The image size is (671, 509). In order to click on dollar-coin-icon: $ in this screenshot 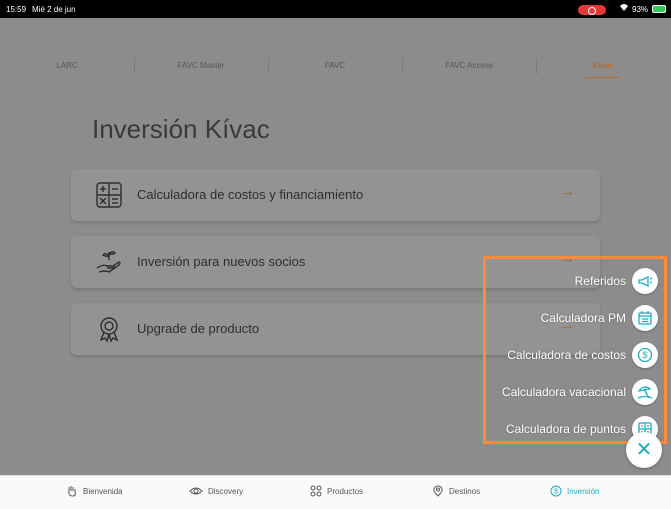, I will do `click(645, 355)`.